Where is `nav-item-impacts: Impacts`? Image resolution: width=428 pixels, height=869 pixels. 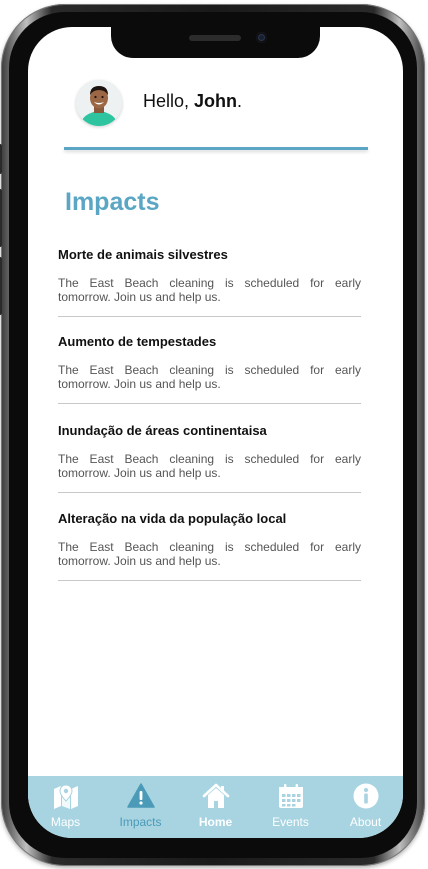
nav-item-impacts: Impacts is located at coordinates (140, 807).